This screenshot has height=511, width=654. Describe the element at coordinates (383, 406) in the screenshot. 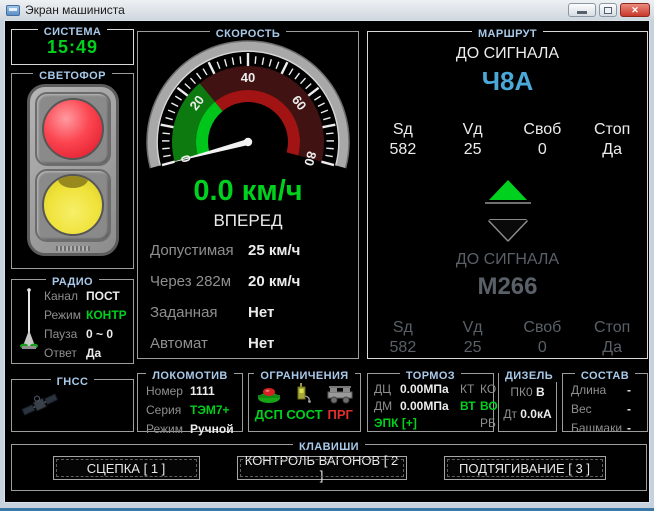

I see `brake-label: ДМ` at that location.